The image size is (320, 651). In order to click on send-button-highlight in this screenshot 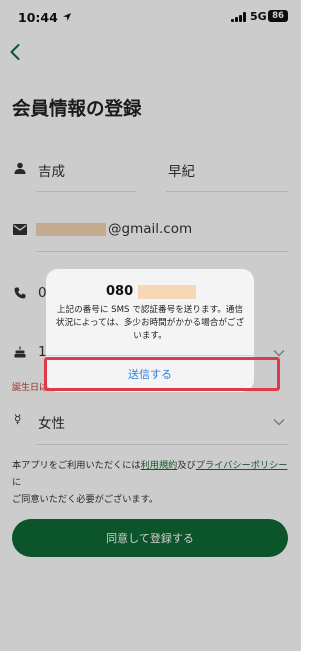, I will do `click(162, 374)`.